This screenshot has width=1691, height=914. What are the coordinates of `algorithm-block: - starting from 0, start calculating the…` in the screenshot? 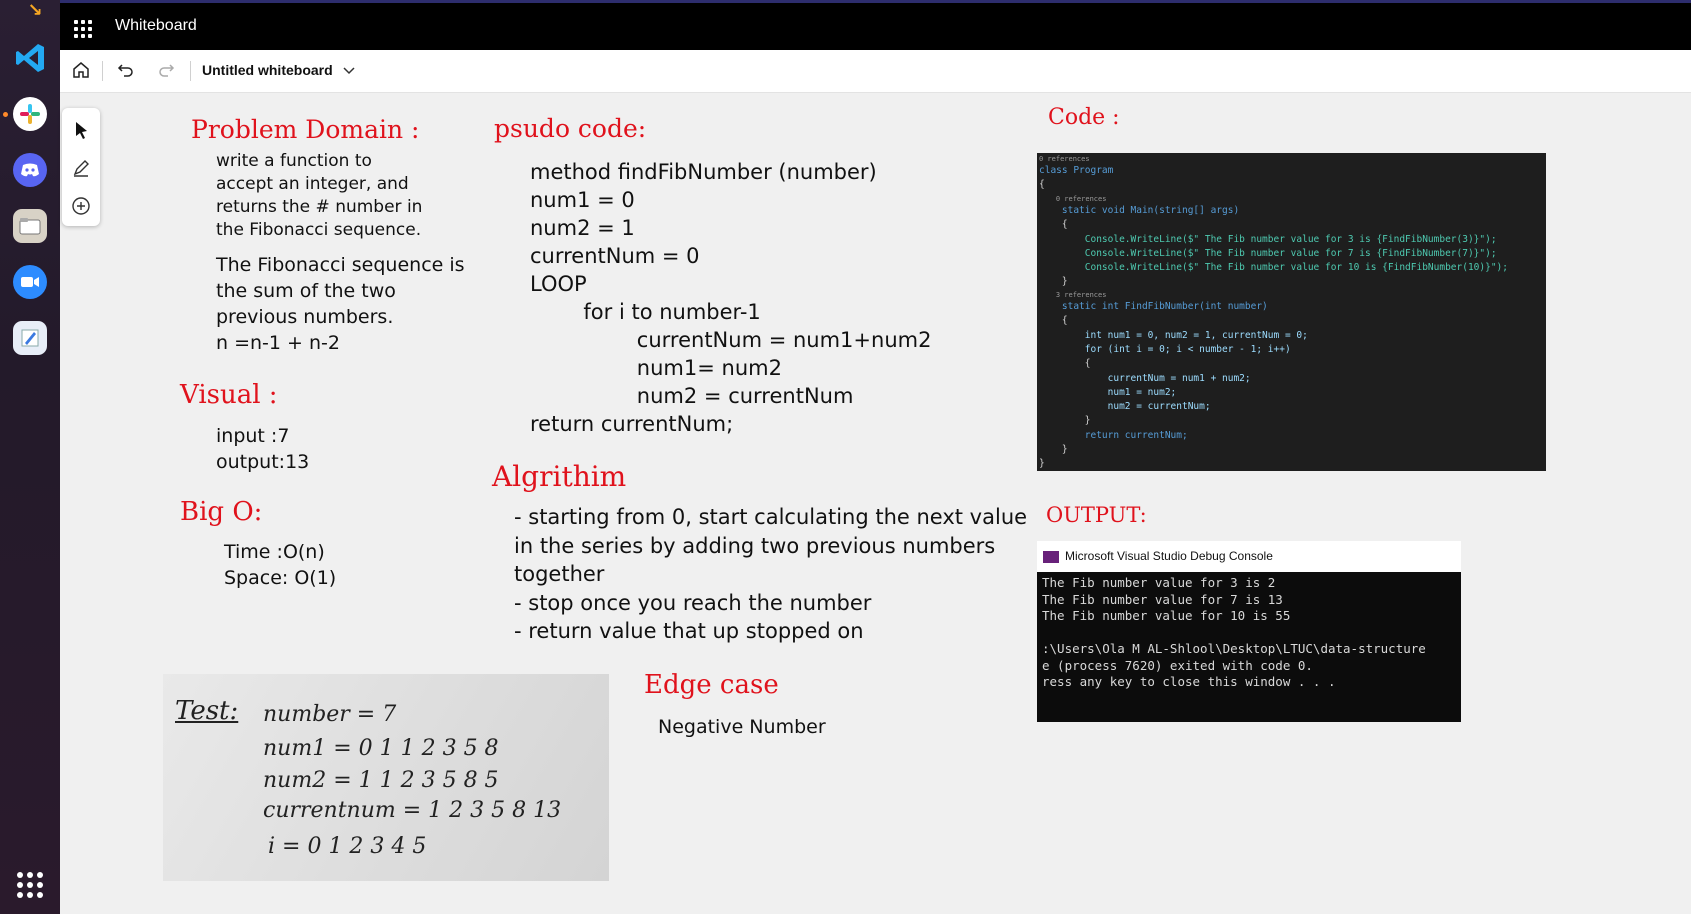 It's located at (770, 574).